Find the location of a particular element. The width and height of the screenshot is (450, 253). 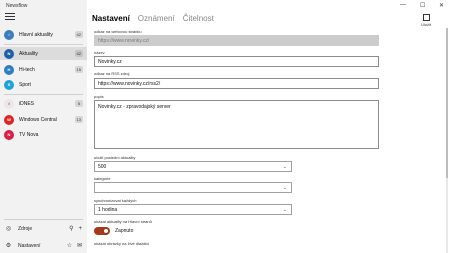

main-news-label: ukázat aktuality na Hlavní stranů is located at coordinates (123, 221).